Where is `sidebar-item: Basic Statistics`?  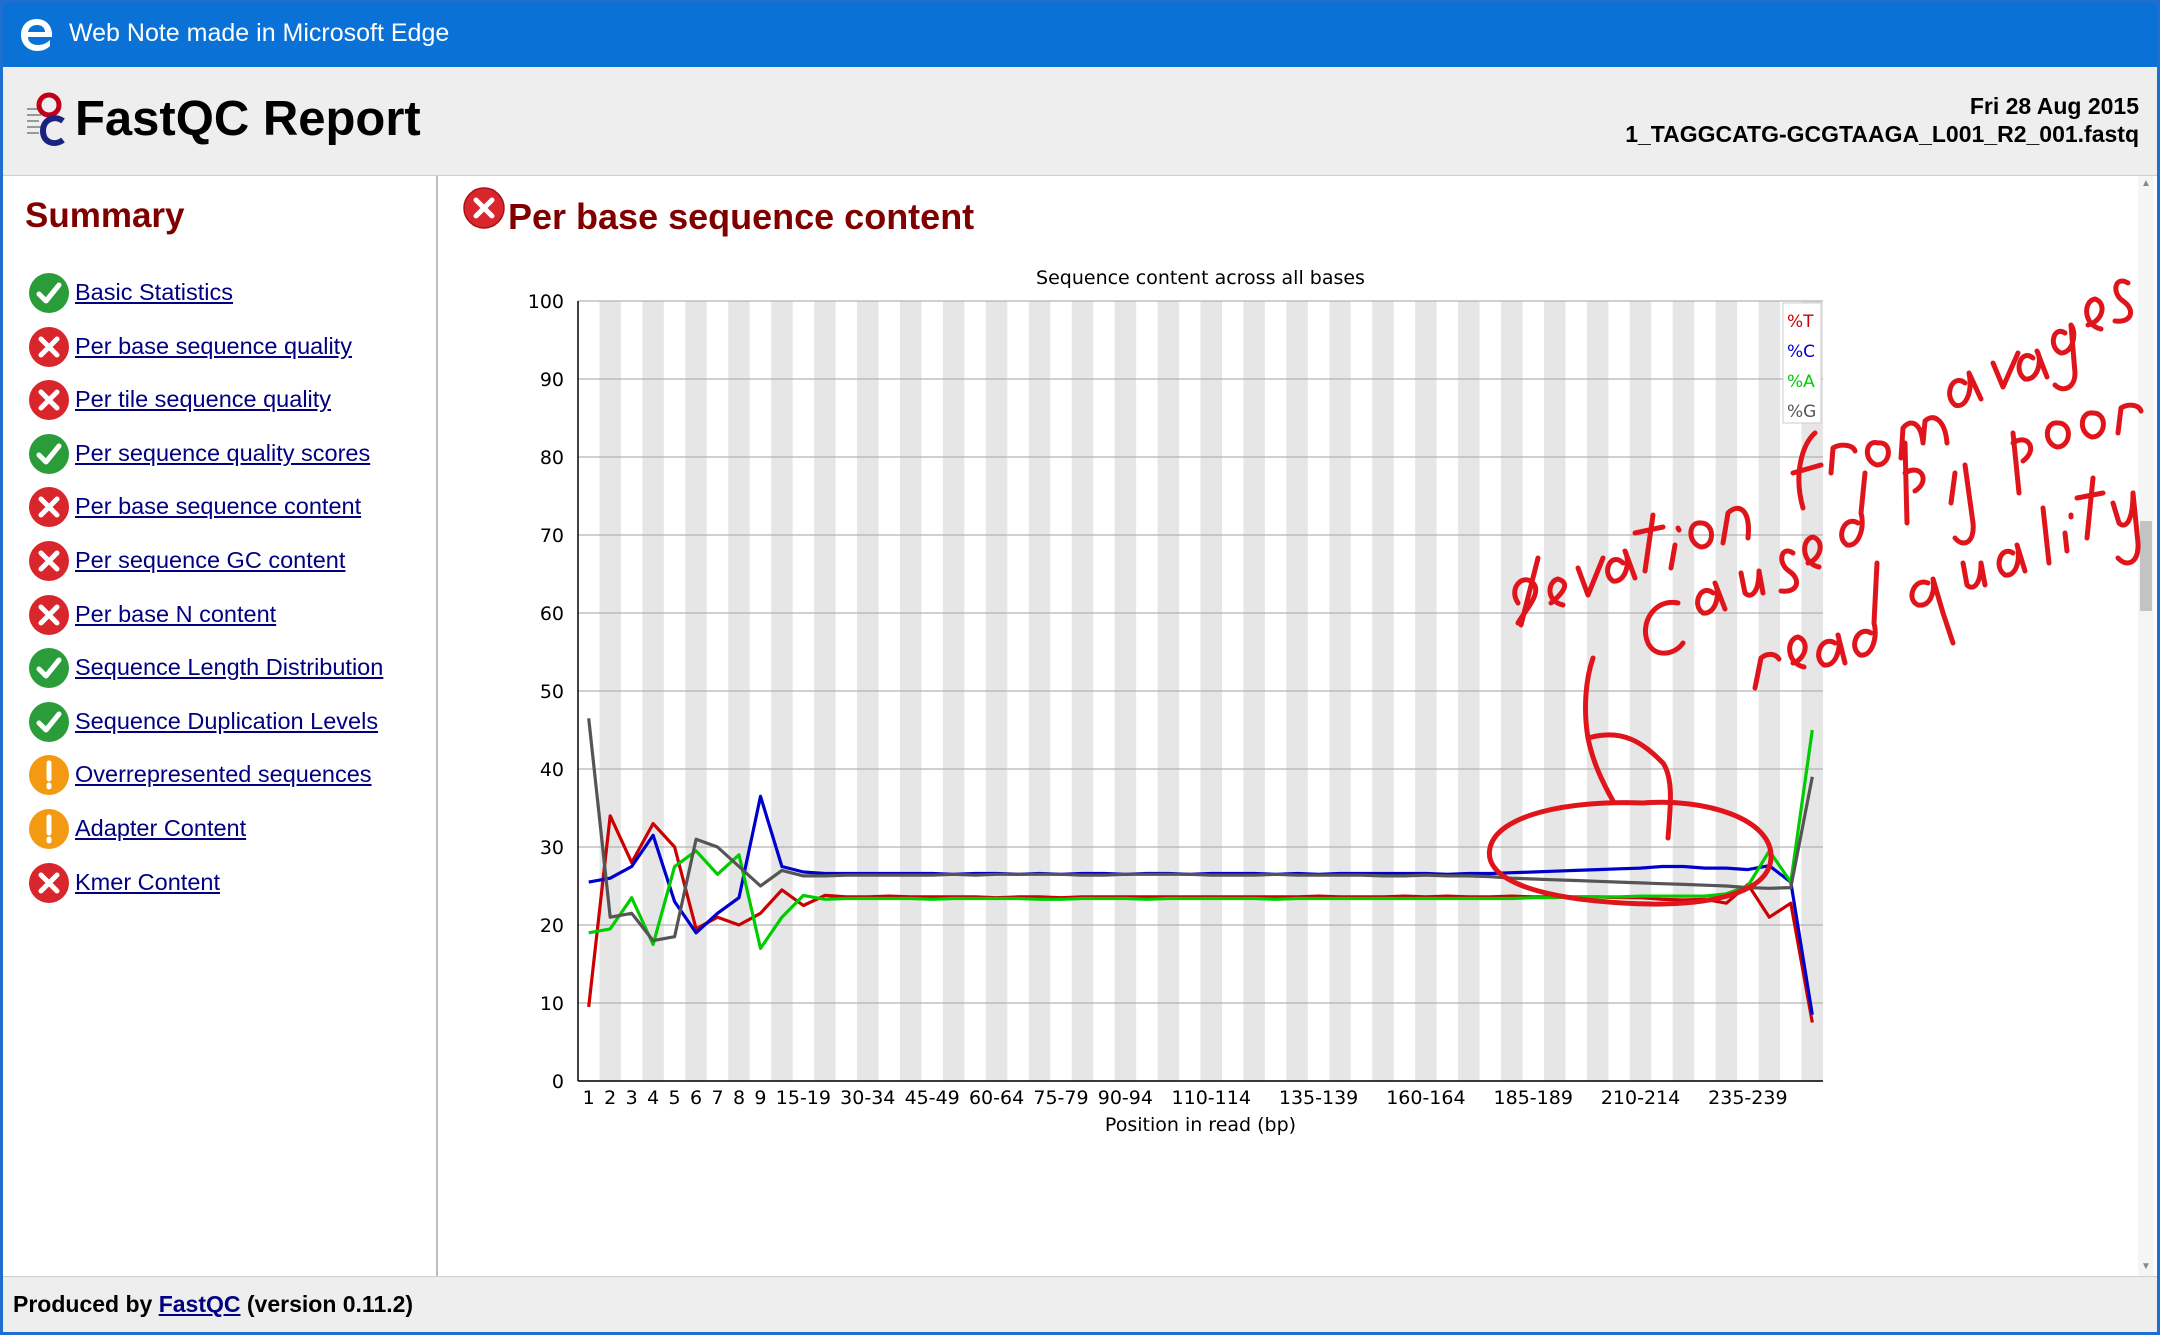 sidebar-item: Basic Statistics is located at coordinates (230, 298).